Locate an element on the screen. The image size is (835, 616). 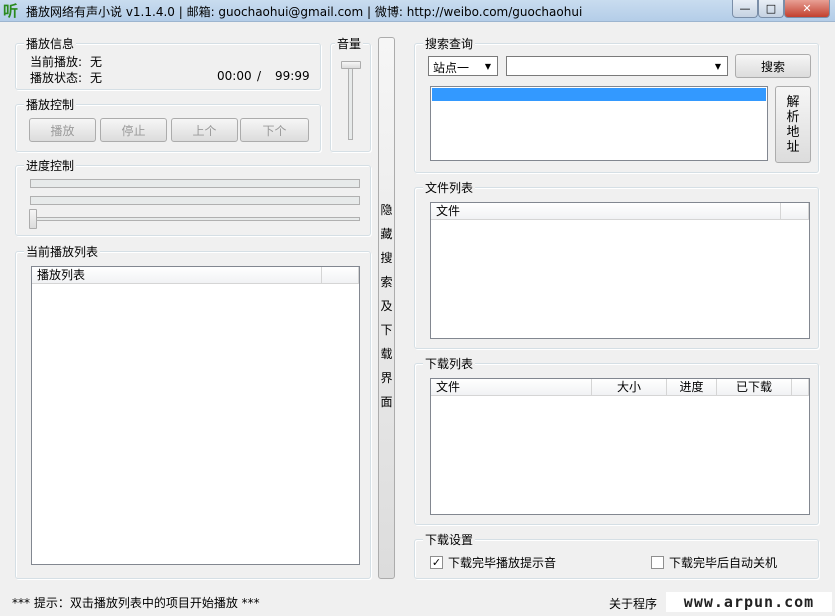
playback-control-legend: 播放控制 is located at coordinates (50, 104).